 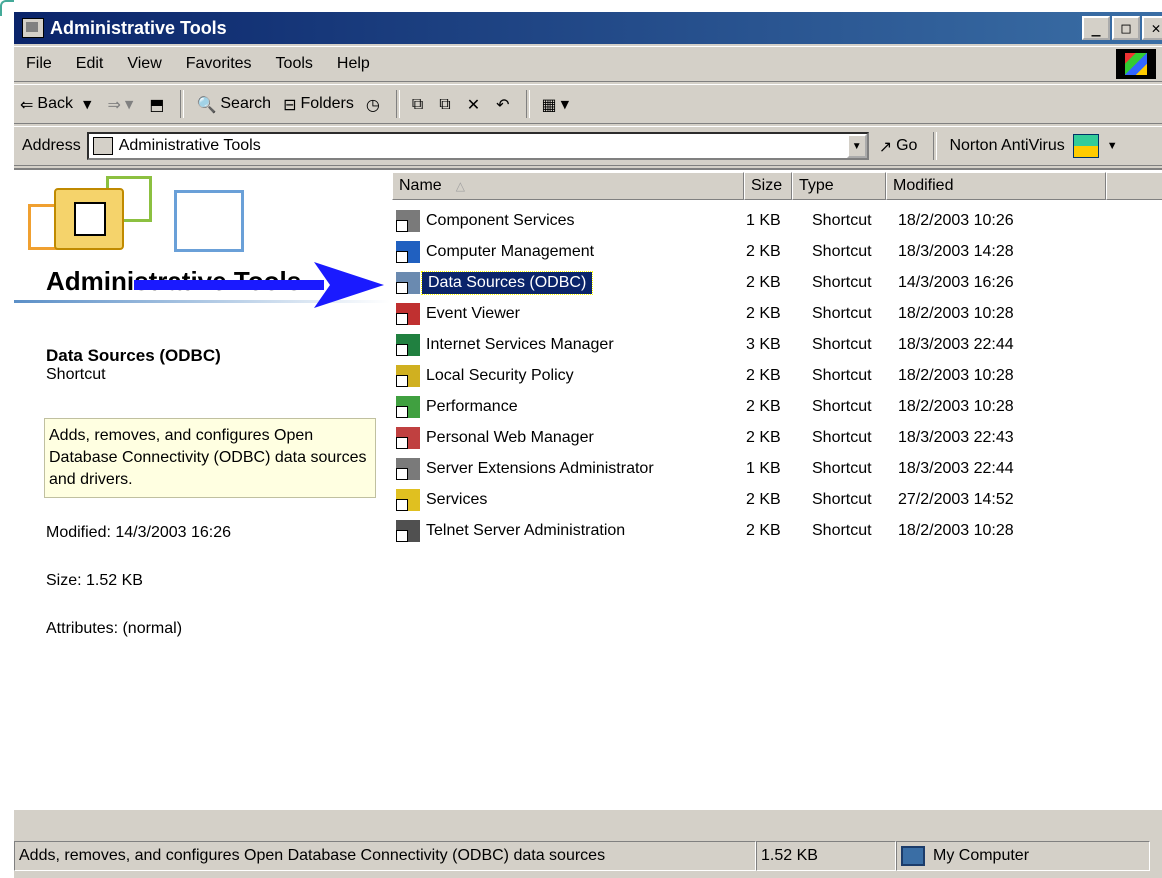 I want to click on address-dropdown-button: ▼, so click(x=856, y=146).